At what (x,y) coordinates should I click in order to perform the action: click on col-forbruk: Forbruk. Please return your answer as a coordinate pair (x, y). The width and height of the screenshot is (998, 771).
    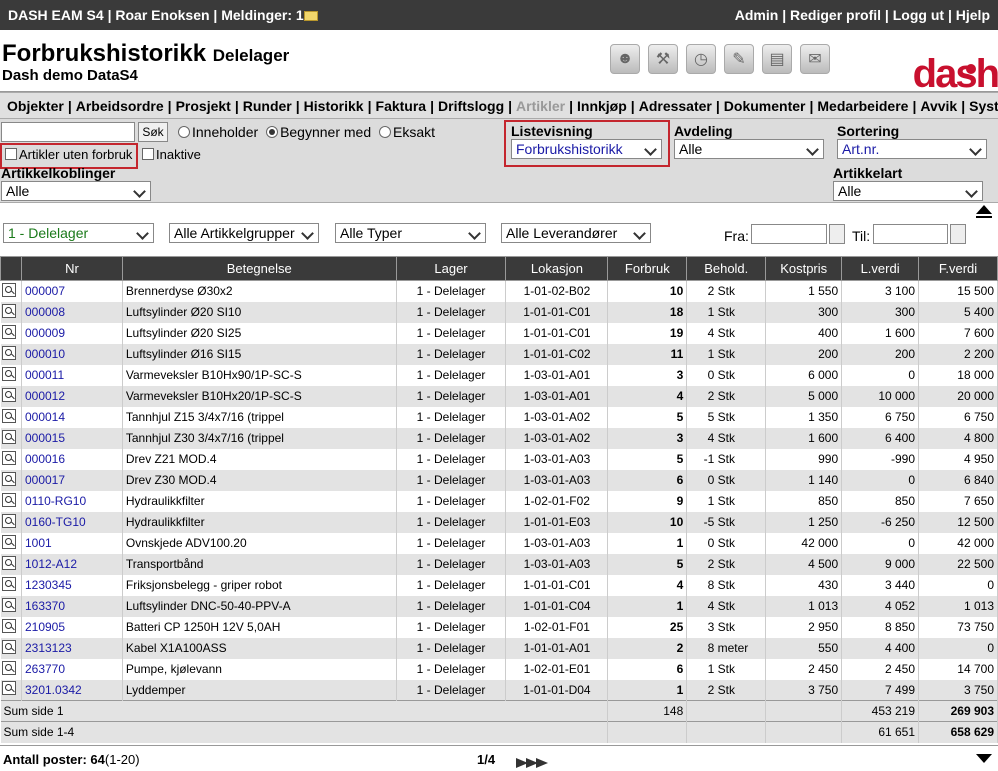
    Looking at the image, I should click on (647, 268).